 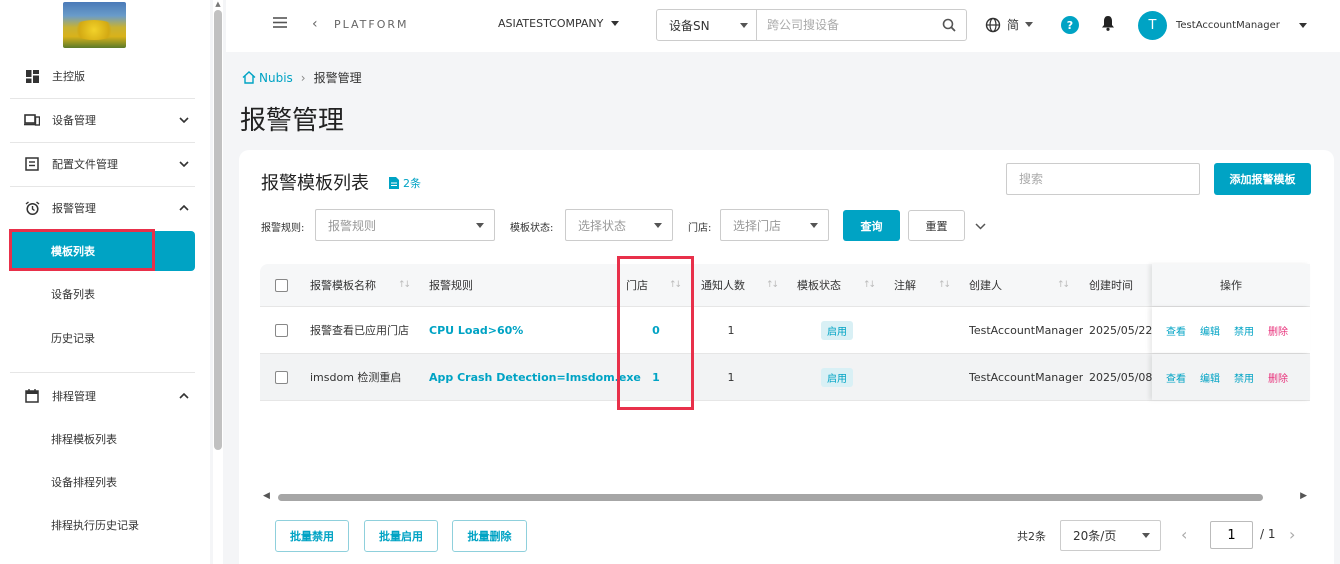 What do you see at coordinates (102, 120) in the screenshot?
I see `sidebar-item-device-management: 设备管理` at bounding box center [102, 120].